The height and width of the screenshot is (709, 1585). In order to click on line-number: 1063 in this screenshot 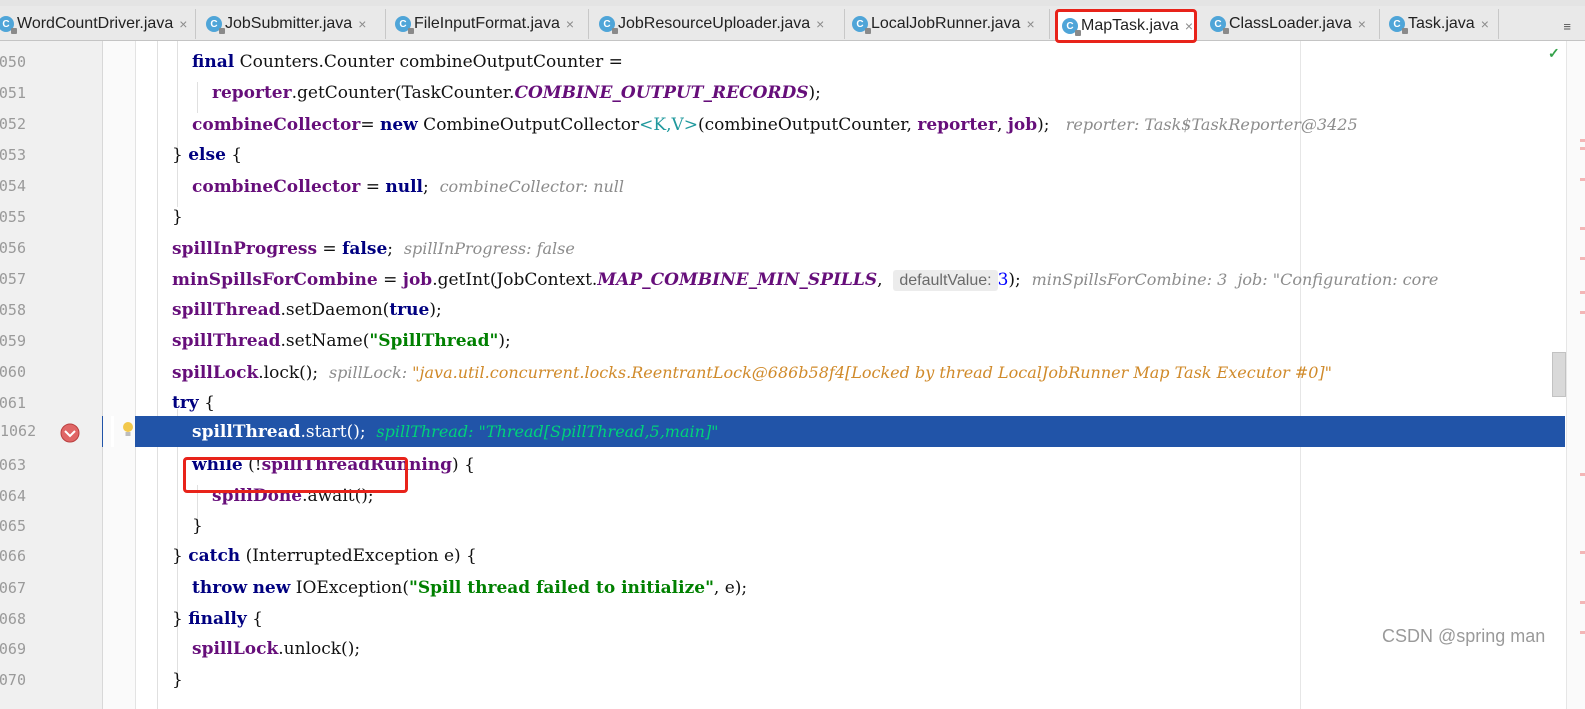, I will do `click(13, 465)`.